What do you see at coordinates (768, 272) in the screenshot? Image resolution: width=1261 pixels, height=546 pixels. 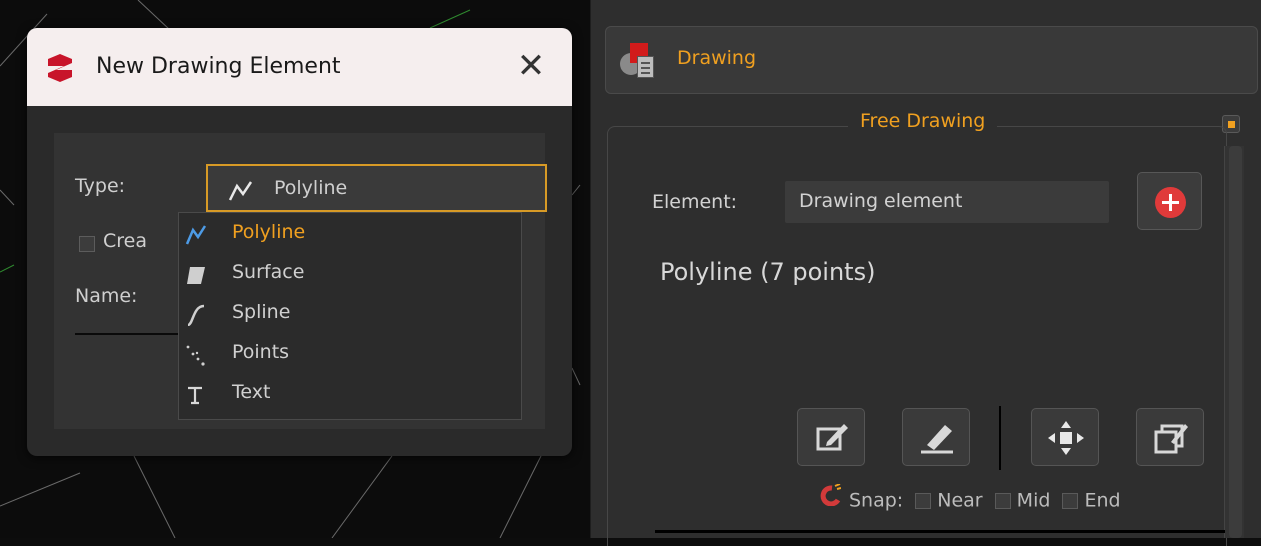 I see `element-summary: Polyline (7 points)` at bounding box center [768, 272].